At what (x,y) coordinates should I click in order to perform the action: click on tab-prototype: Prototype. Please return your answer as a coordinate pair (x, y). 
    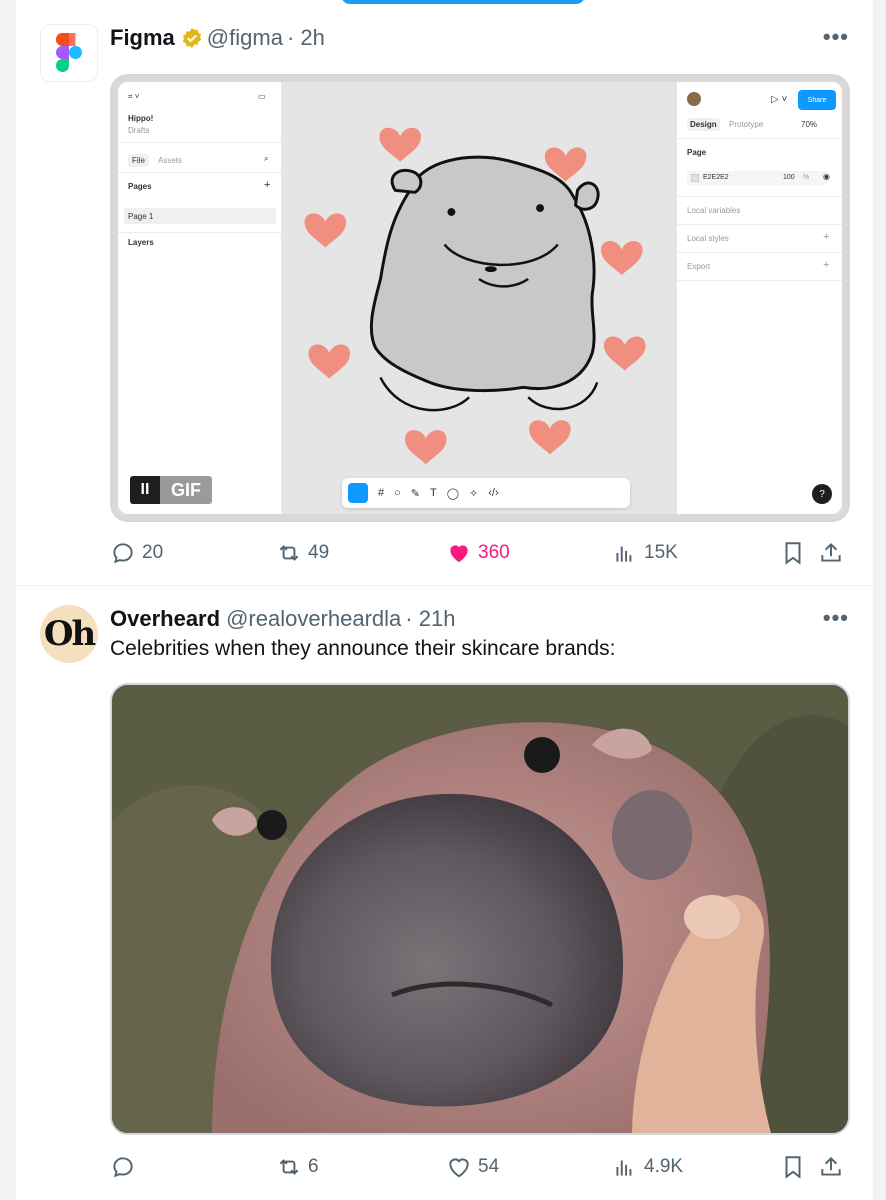
    Looking at the image, I should click on (746, 124).